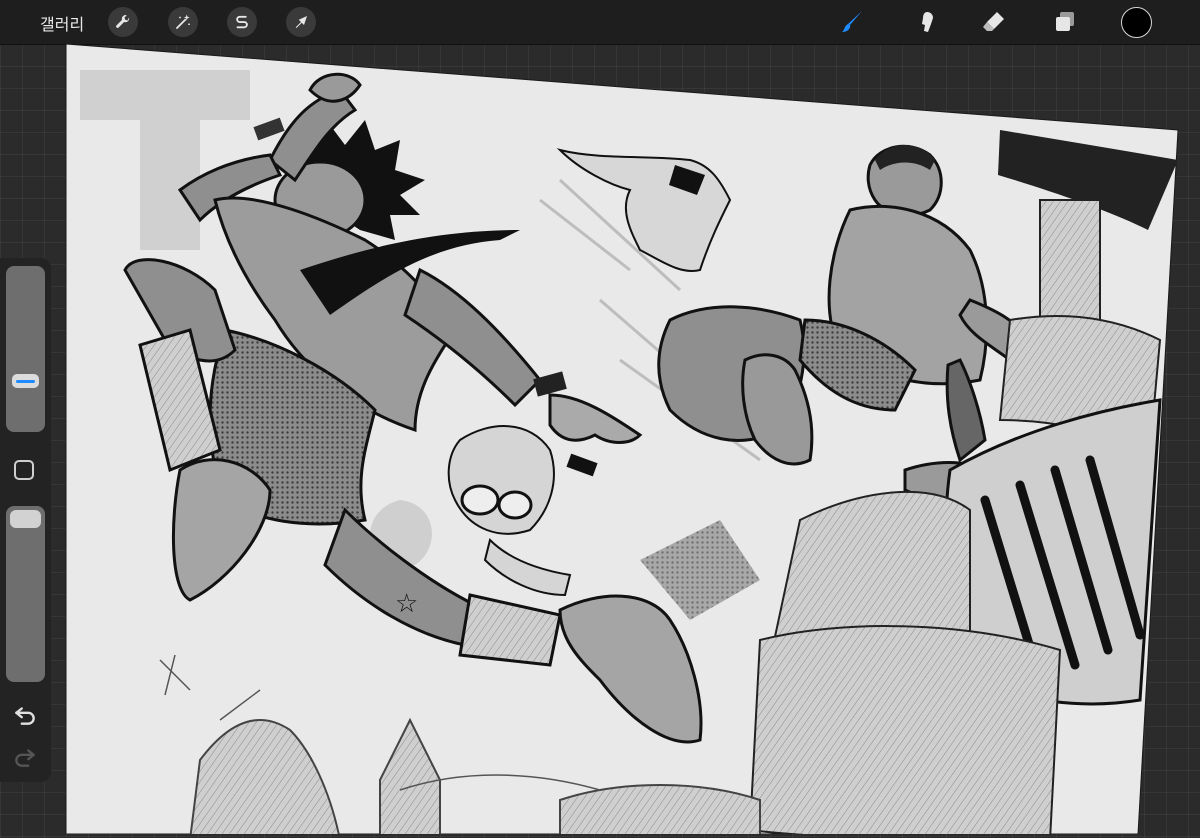 This screenshot has width=1200, height=838. What do you see at coordinates (25, 715) in the screenshot?
I see `undo-icon` at bounding box center [25, 715].